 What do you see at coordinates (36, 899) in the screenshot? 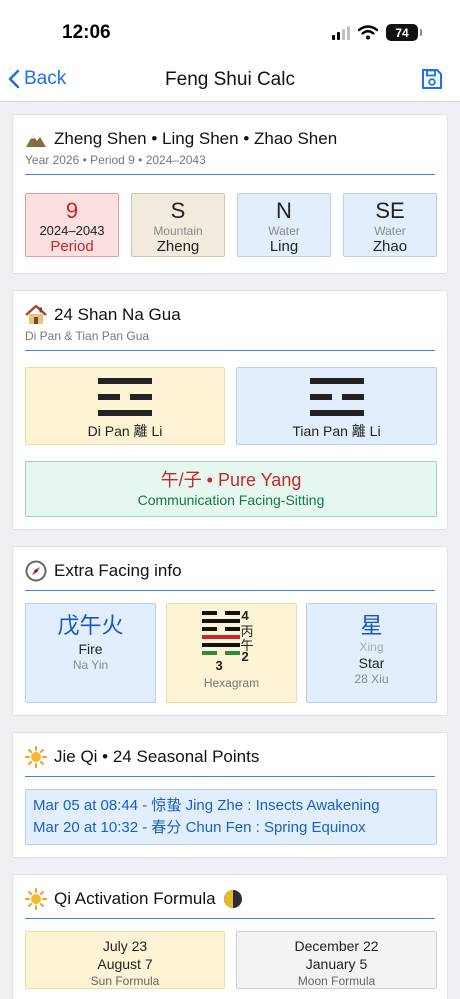
I see `sun-small-icon` at bounding box center [36, 899].